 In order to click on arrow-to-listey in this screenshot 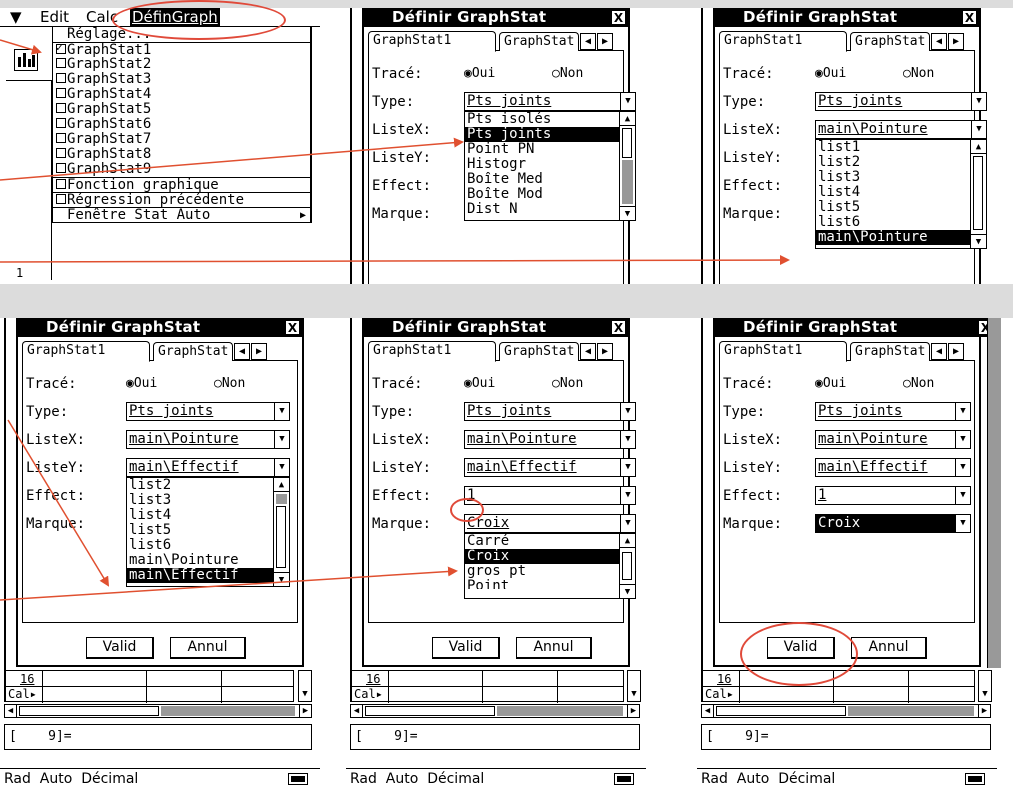, I will do `click(58, 503)`.